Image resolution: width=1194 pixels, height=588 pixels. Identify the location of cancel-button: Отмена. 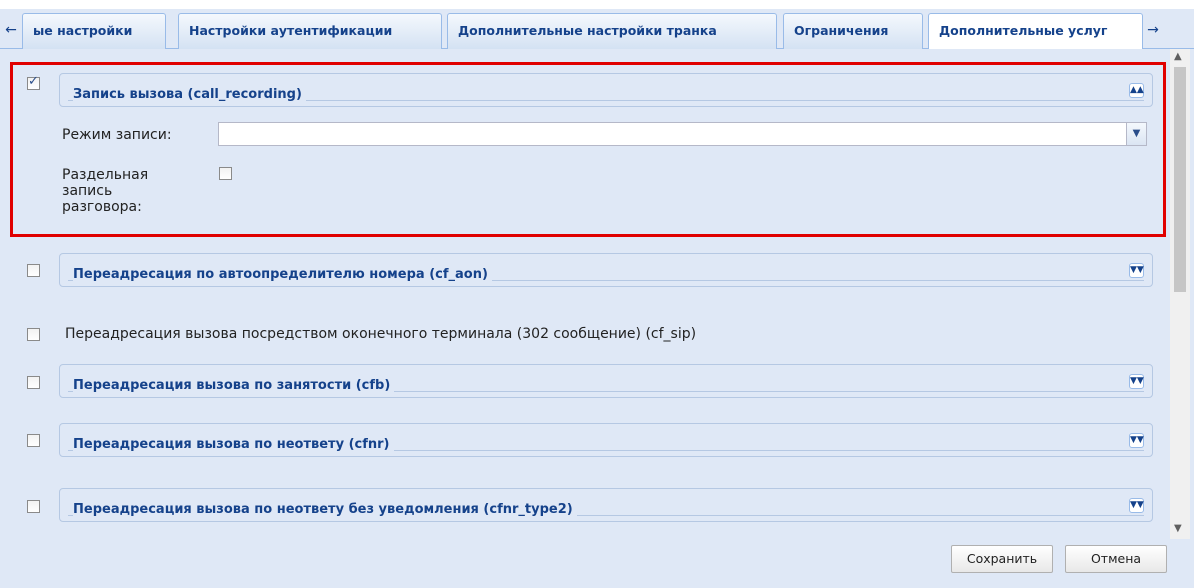
(1116, 559).